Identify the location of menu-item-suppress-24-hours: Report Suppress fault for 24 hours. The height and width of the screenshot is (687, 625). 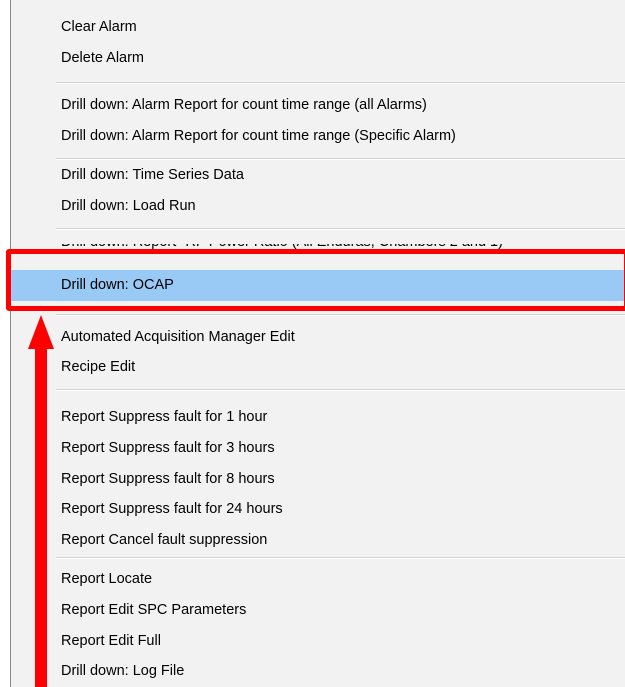
(318, 509).